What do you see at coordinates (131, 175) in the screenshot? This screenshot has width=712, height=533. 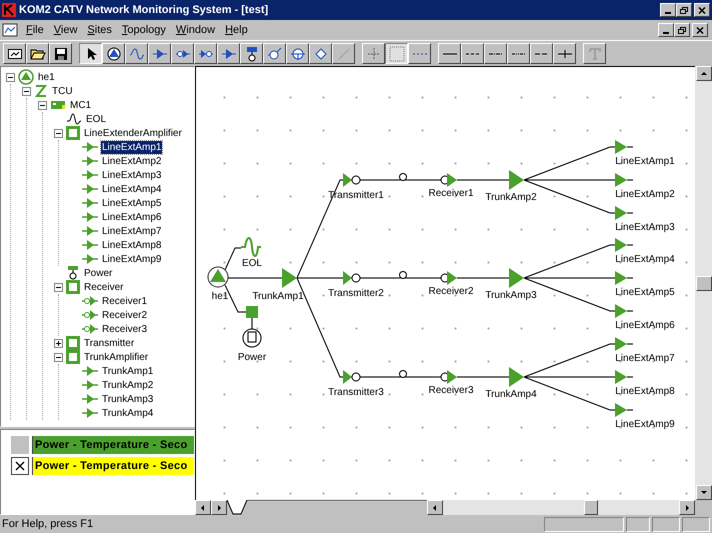 I see `tree-item: LineExtAmp3` at bounding box center [131, 175].